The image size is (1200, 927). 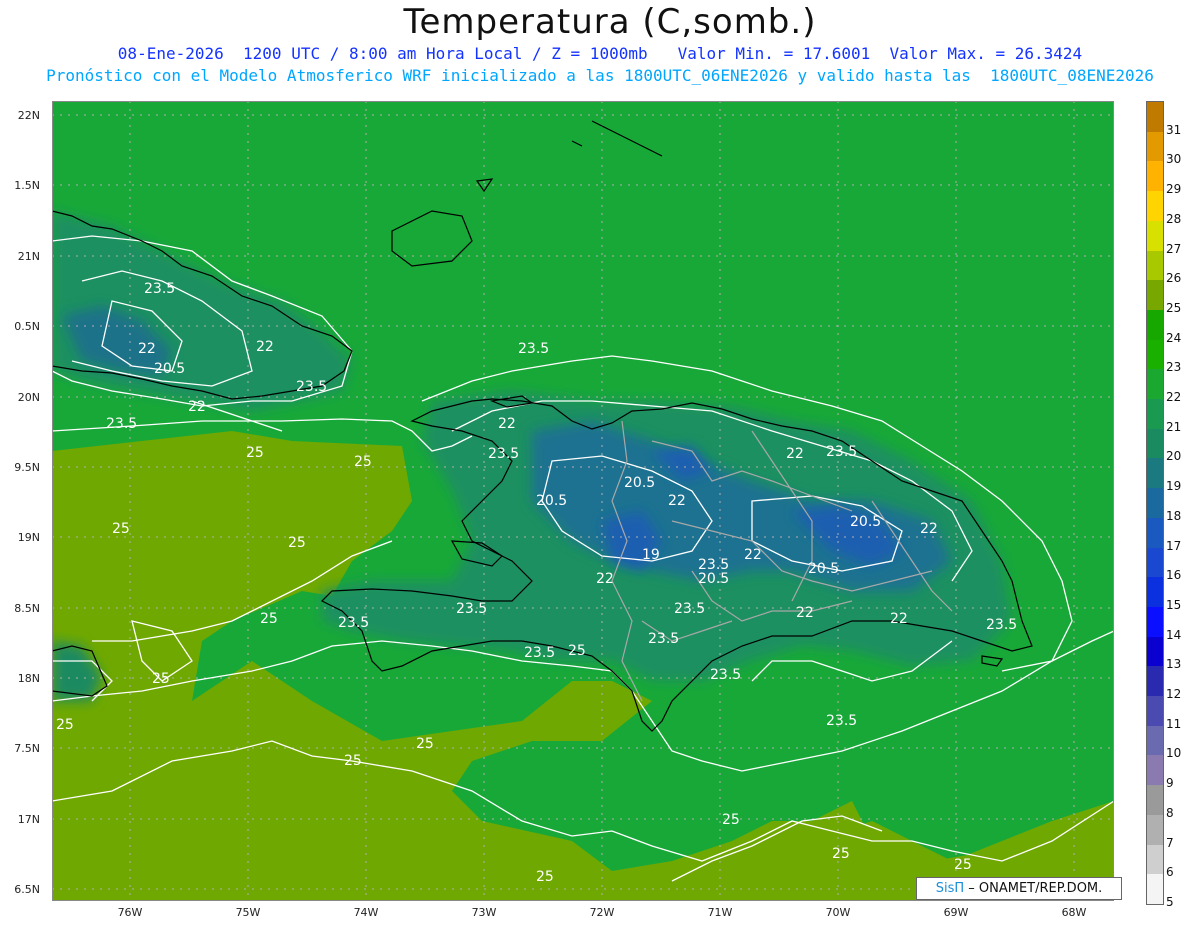 What do you see at coordinates (27, 185) in the screenshot?
I see `lat-label: 1.5N` at bounding box center [27, 185].